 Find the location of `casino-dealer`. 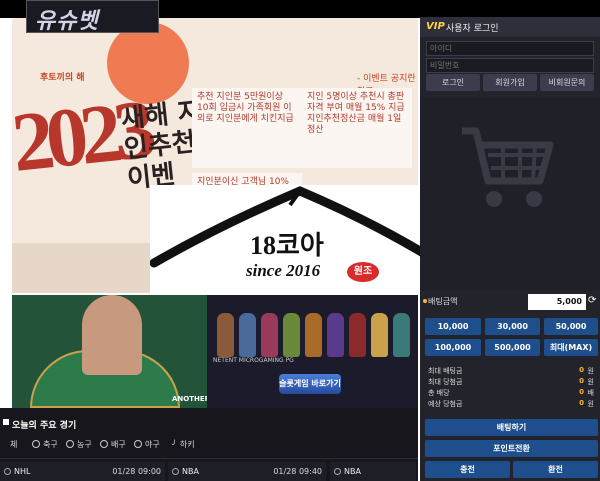

casino-dealer is located at coordinates (112, 335).